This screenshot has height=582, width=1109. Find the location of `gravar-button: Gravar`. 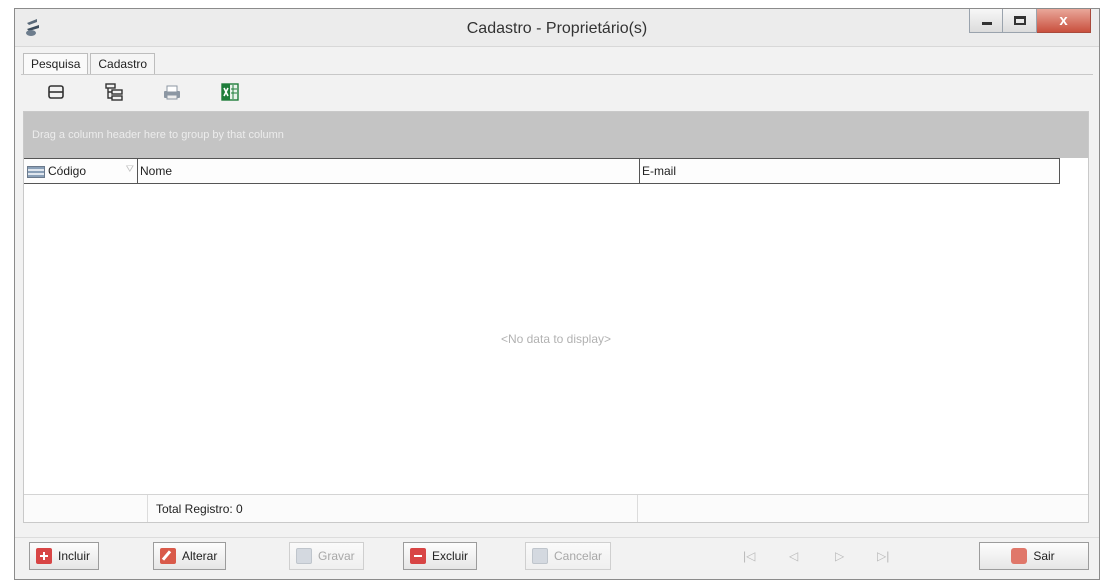

gravar-button: Gravar is located at coordinates (326, 556).